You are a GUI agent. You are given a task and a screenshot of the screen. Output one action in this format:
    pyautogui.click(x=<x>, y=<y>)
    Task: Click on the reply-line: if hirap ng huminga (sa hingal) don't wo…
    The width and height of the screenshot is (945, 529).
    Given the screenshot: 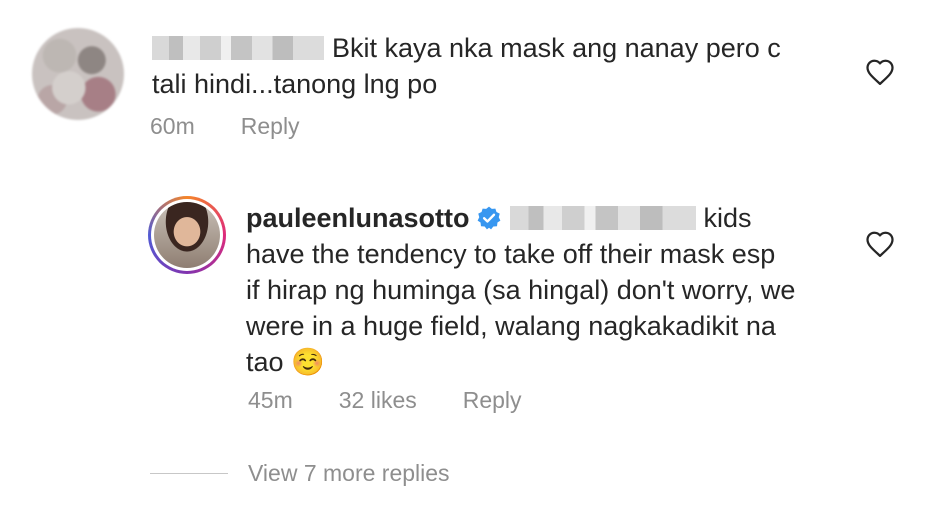 What is the action you would take?
    pyautogui.click(x=521, y=290)
    